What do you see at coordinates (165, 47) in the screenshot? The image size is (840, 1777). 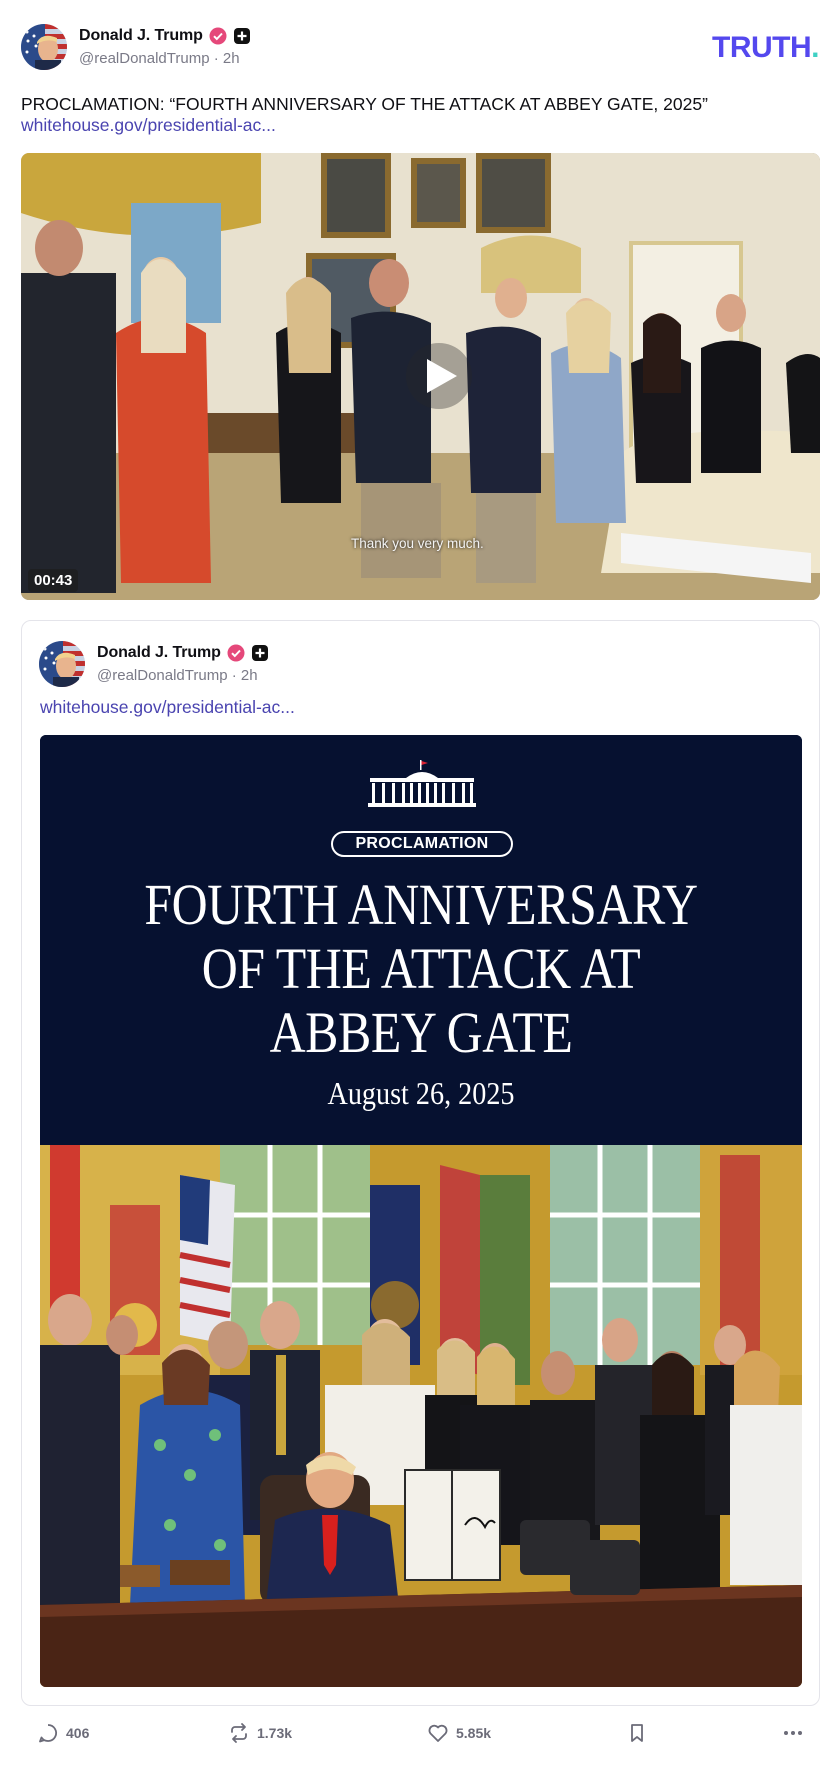 I see `author-info: Donald J. Trump @realDonaldTrump · 2h` at bounding box center [165, 47].